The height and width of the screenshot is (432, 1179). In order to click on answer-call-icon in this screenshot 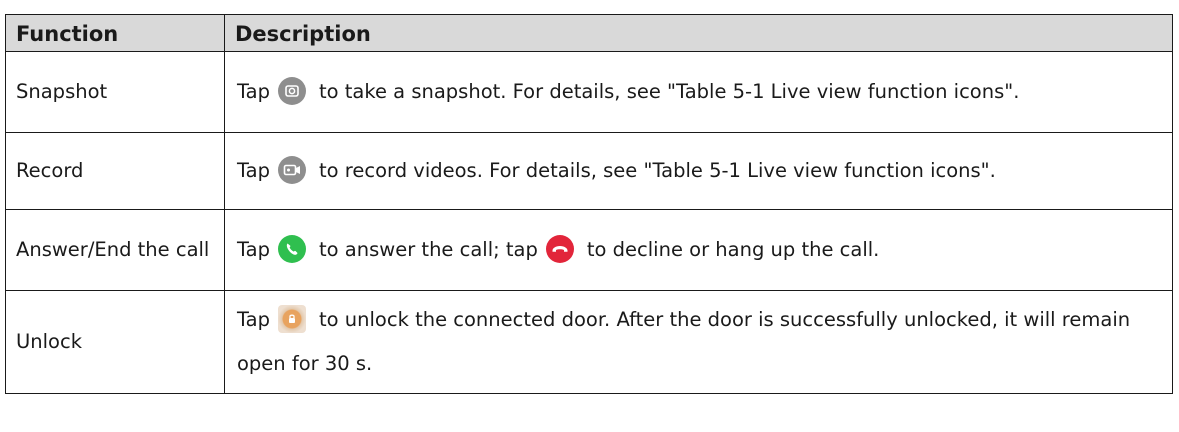, I will do `click(292, 249)`.